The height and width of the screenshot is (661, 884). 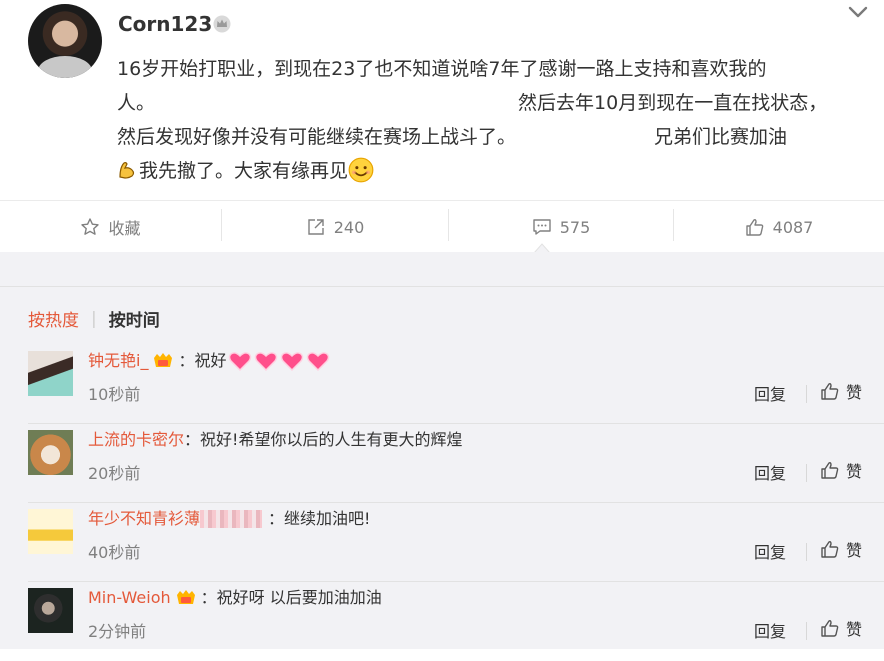 What do you see at coordinates (316, 227) in the screenshot?
I see `share-icon` at bounding box center [316, 227].